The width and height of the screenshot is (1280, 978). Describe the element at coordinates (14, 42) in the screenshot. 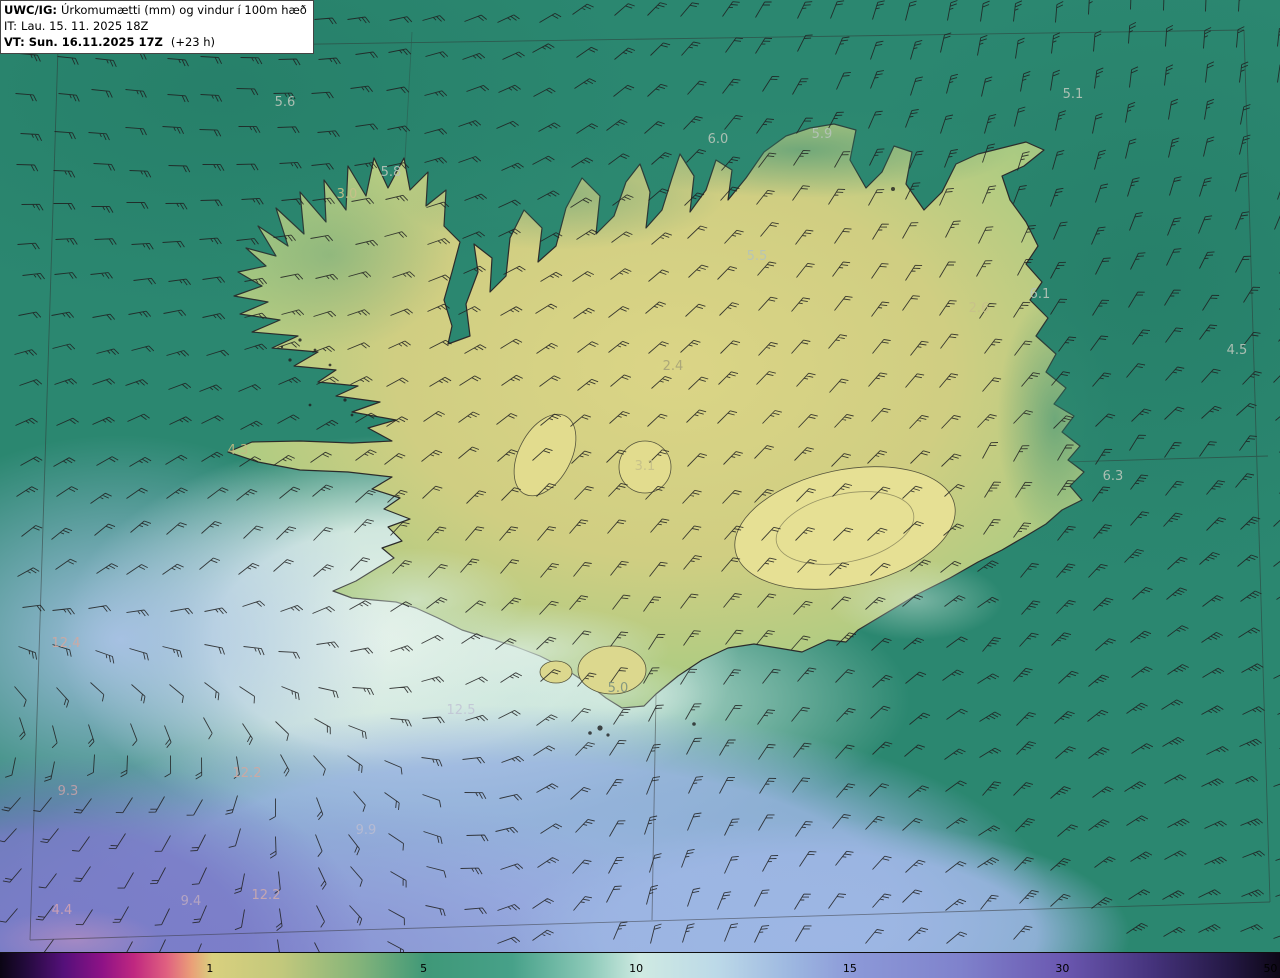

I see `valid-label: VT:` at that location.